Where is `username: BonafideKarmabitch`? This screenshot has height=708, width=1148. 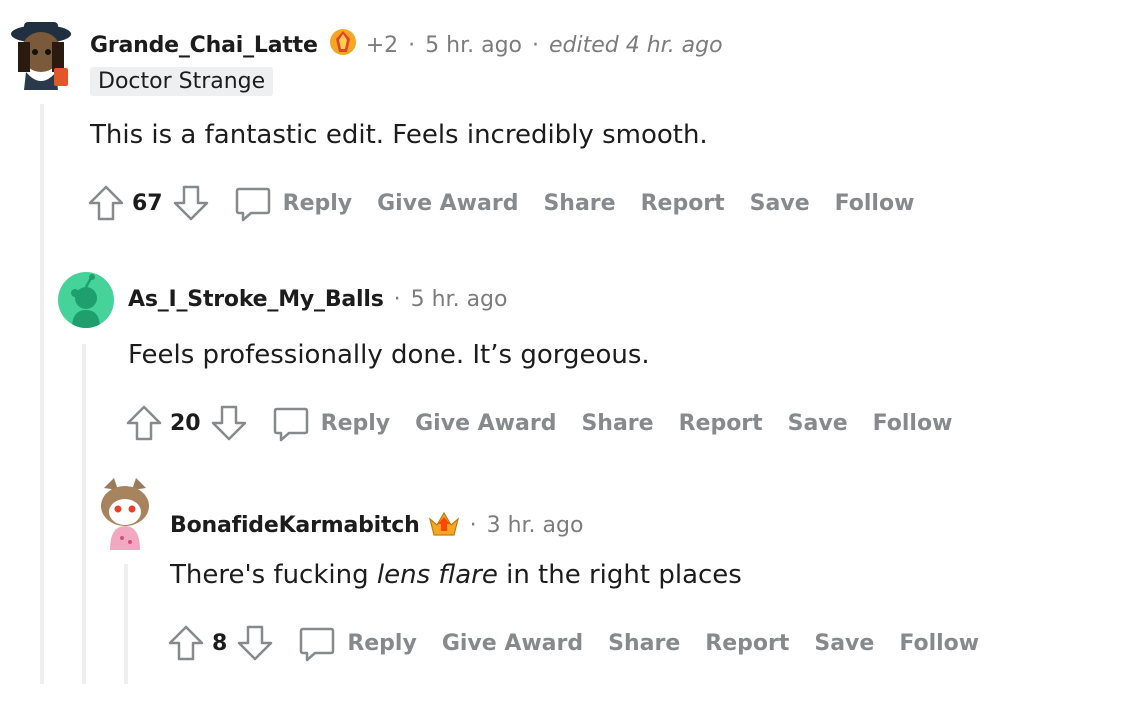
username: BonafideKarmabitch is located at coordinates (295, 525).